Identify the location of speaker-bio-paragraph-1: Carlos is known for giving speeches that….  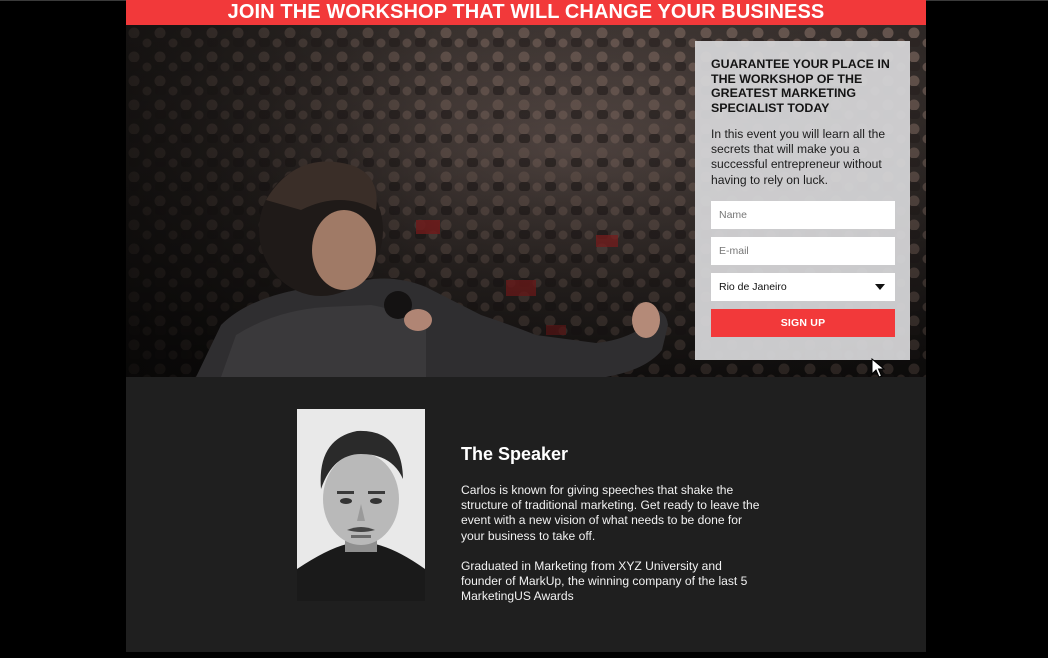
(610, 513).